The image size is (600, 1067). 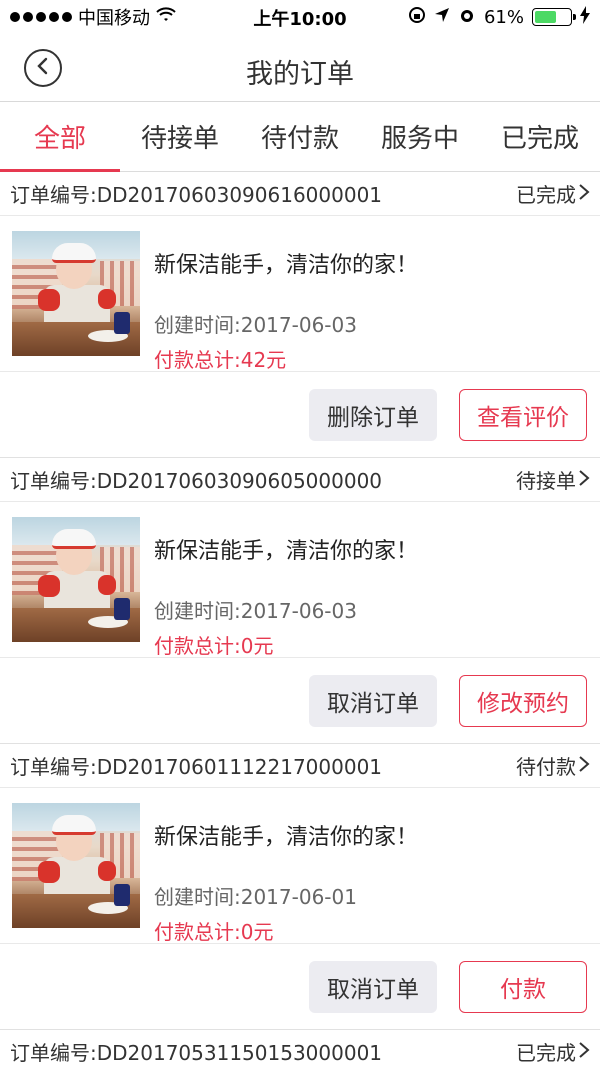 I want to click on tab-completed: 已完成, so click(x=540, y=136).